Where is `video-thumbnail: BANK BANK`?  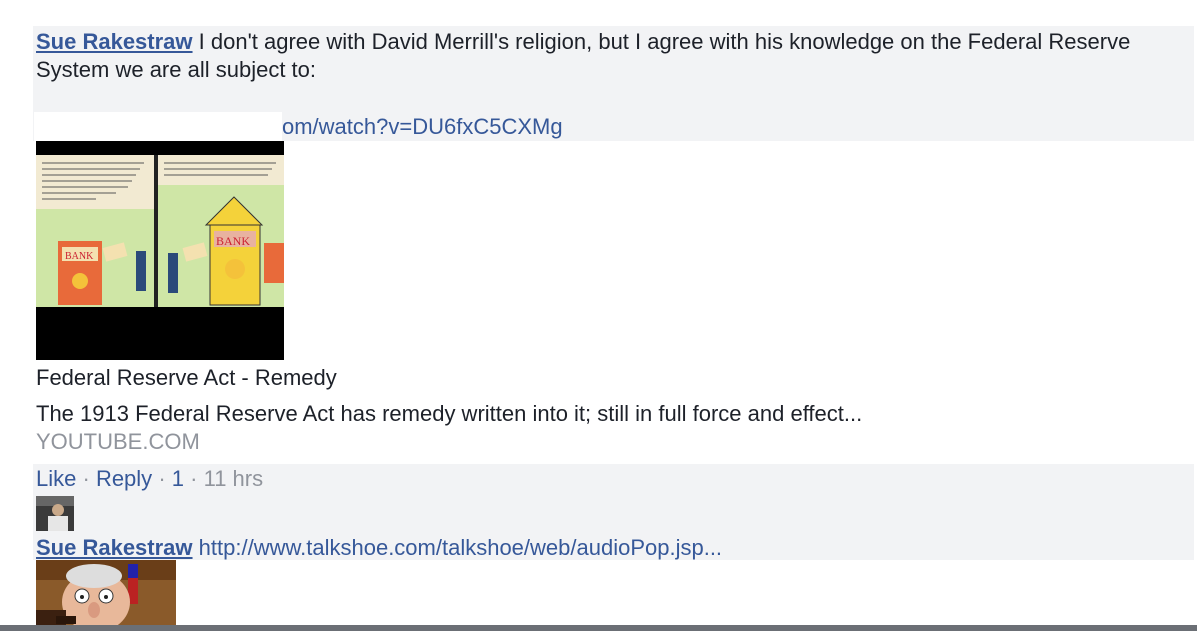 video-thumbnail: BANK BANK is located at coordinates (160, 250).